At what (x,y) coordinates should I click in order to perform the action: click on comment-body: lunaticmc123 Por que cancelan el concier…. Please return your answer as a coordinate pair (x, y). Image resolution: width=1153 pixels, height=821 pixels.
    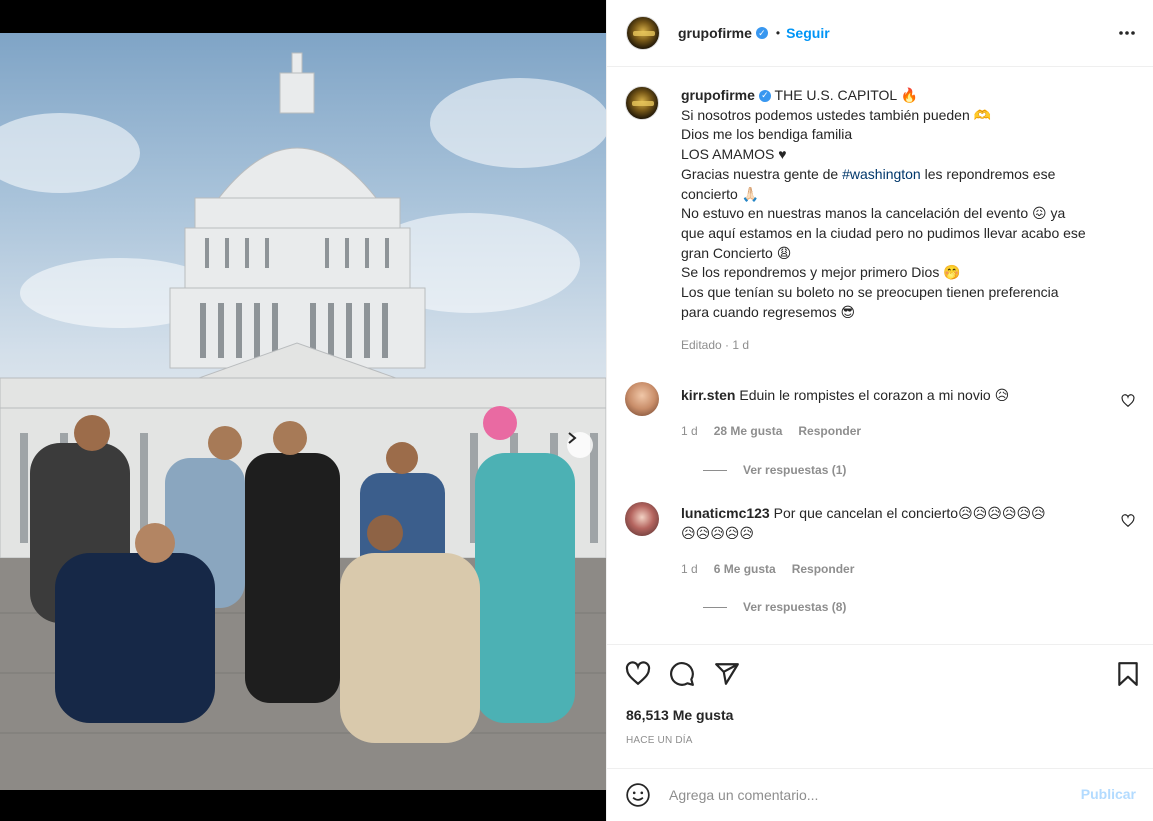
    Looking at the image, I should click on (891, 523).